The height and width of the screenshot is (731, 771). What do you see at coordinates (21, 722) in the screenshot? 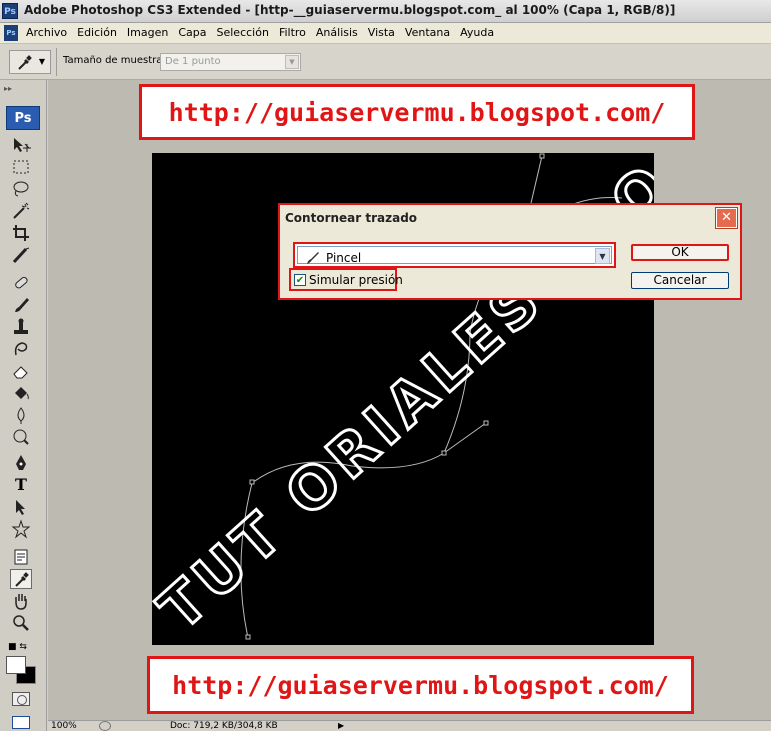
I see `screen-mode-icon` at bounding box center [21, 722].